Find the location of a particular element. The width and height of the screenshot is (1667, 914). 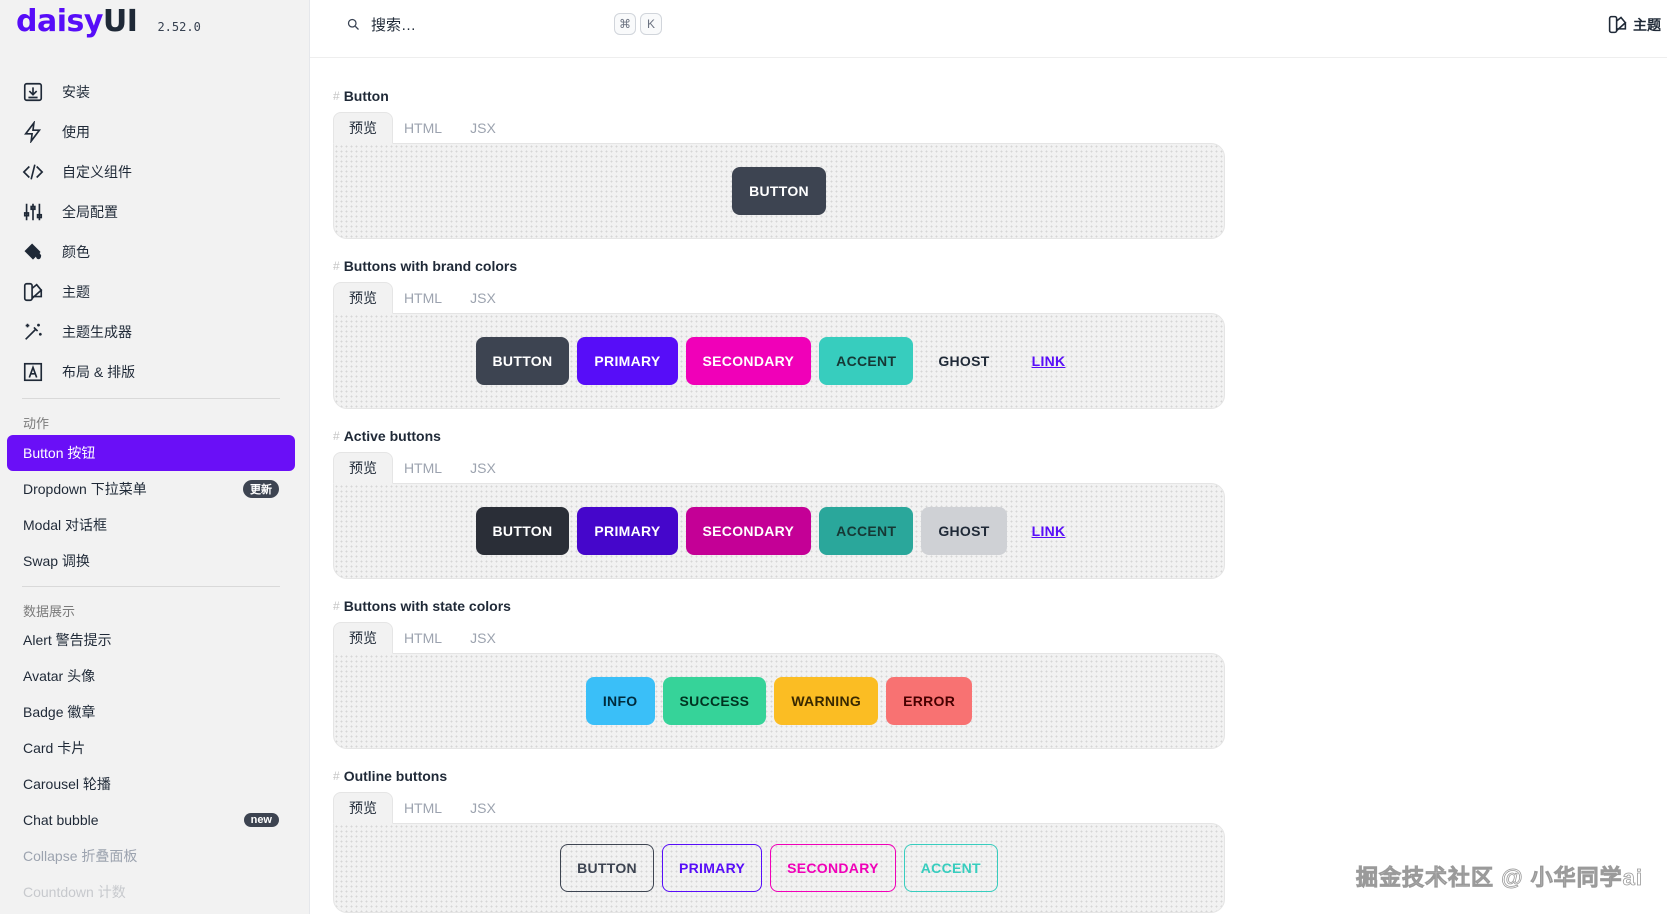

button-outline: BUTTON is located at coordinates (607, 868).